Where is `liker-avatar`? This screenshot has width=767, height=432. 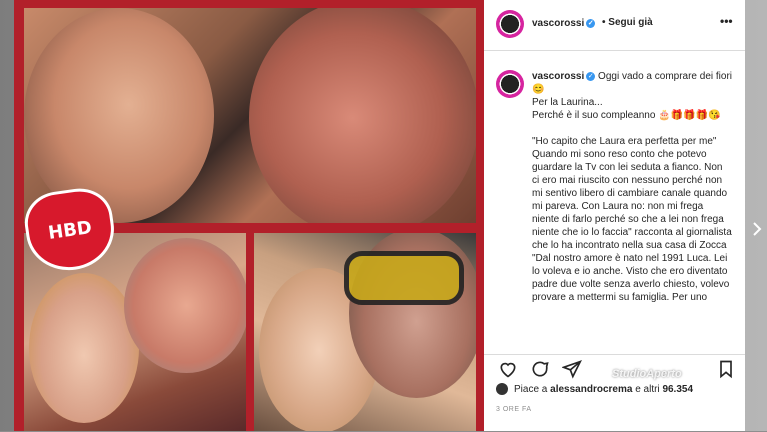
liker-avatar is located at coordinates (502, 389).